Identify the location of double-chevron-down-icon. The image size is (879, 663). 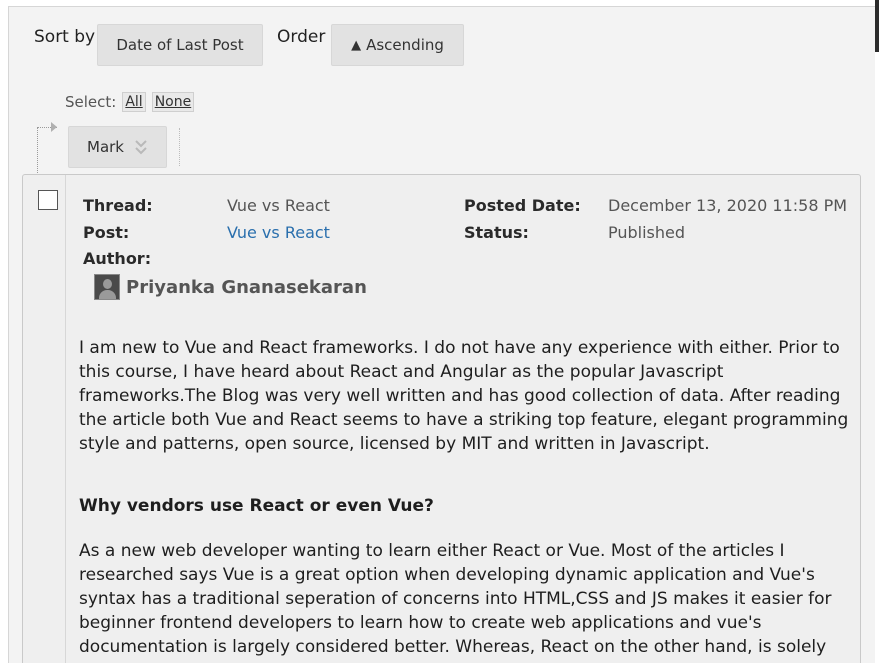
(141, 147).